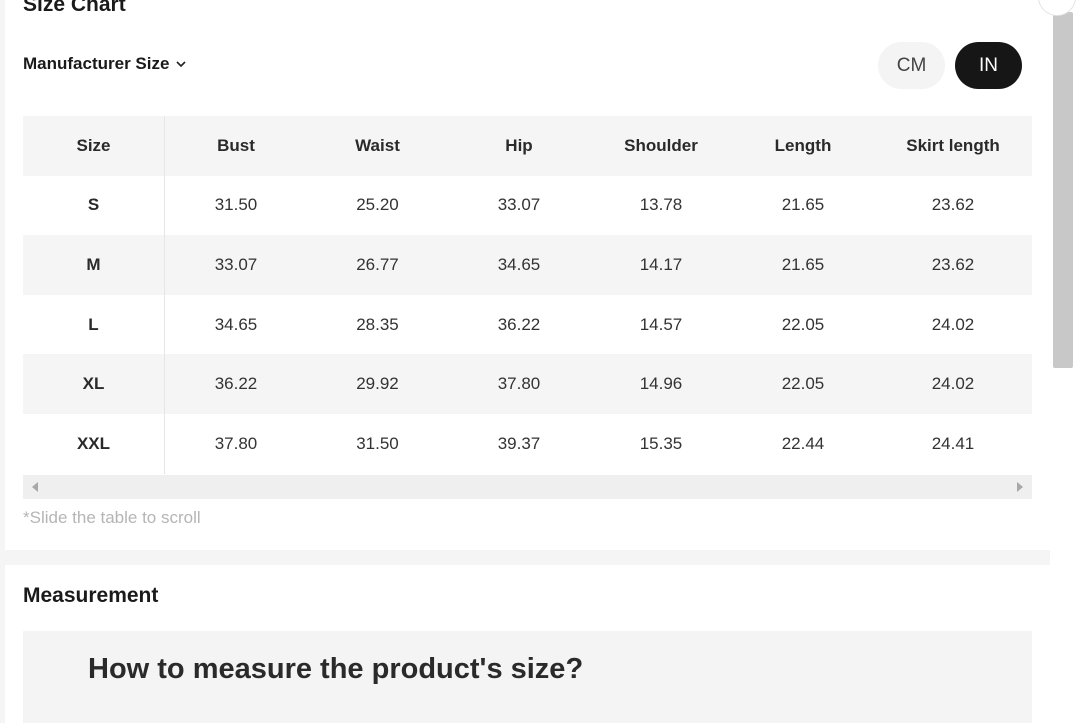  What do you see at coordinates (661, 145) in the screenshot?
I see `header-shoulder: Shoulder` at bounding box center [661, 145].